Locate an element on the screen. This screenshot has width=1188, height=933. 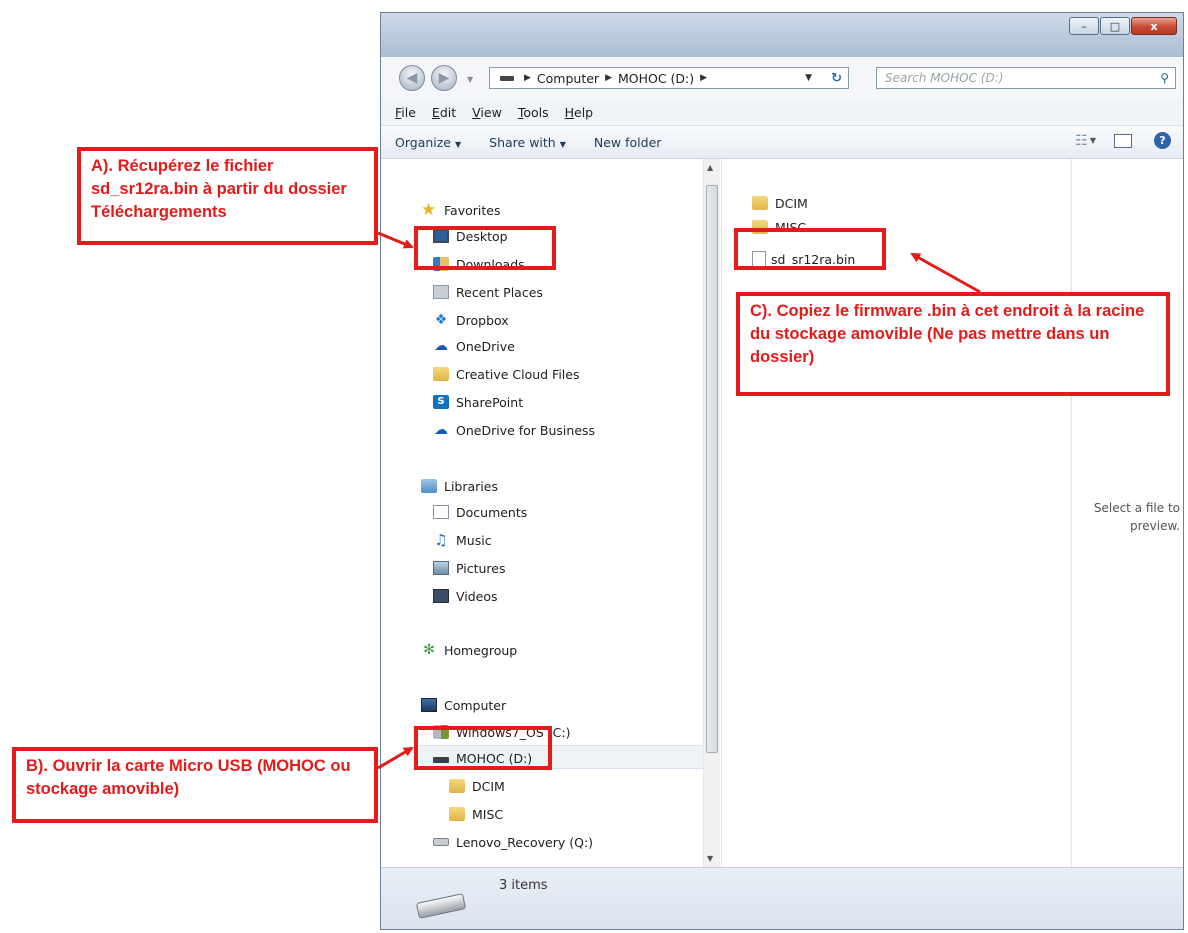
arrow-a is located at coordinates (395, 240).